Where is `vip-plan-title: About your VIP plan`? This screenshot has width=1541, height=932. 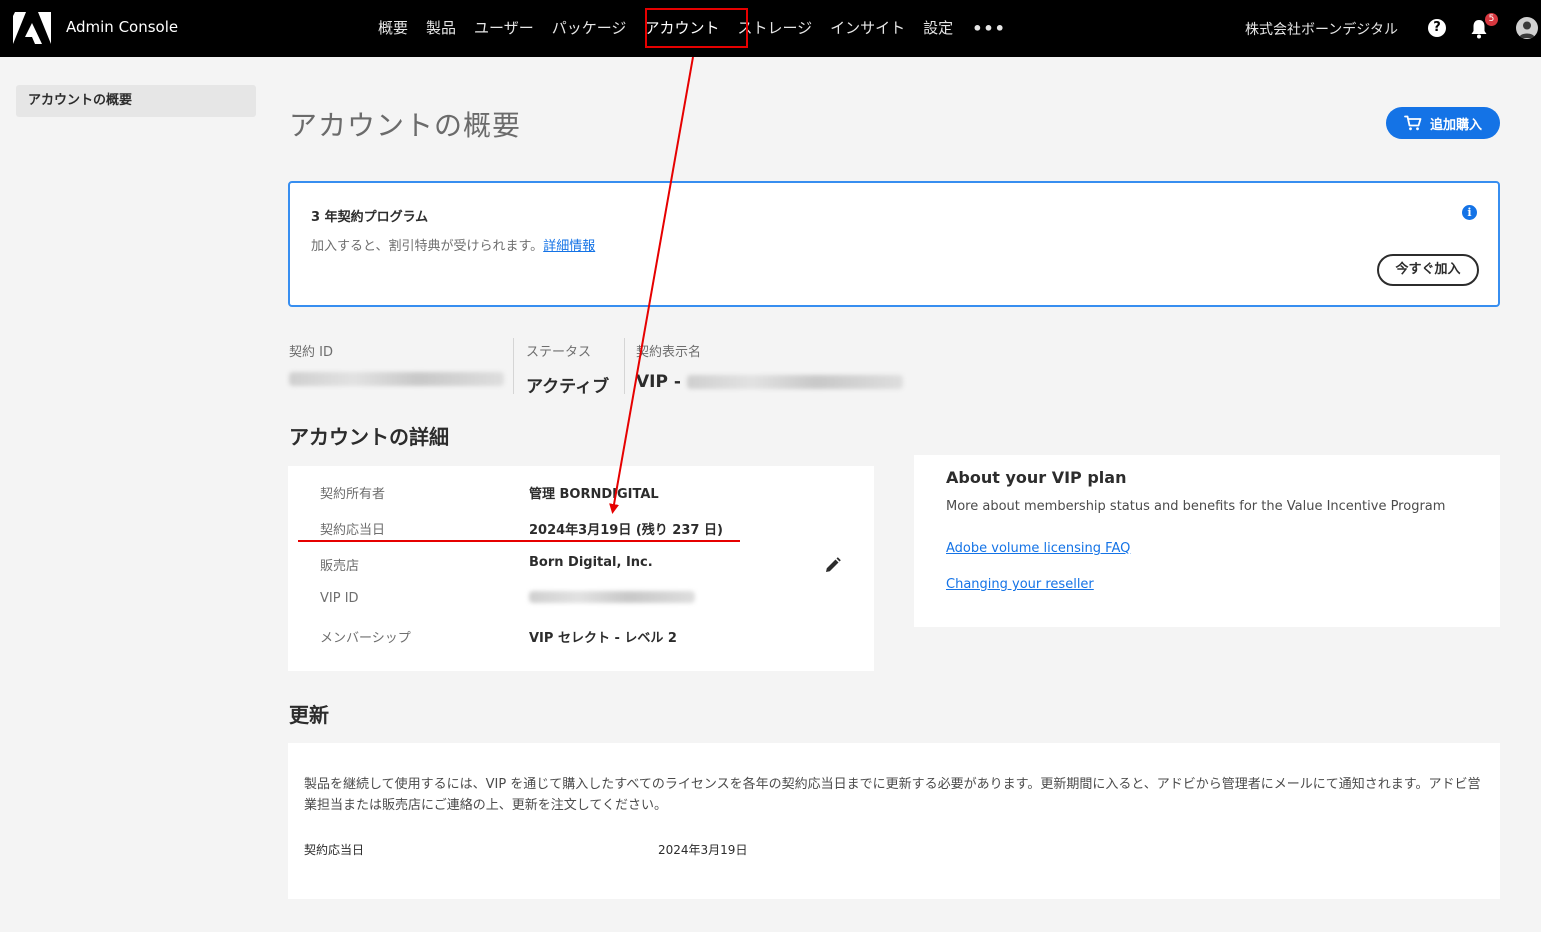
vip-plan-title: About your VIP plan is located at coordinates (1036, 477).